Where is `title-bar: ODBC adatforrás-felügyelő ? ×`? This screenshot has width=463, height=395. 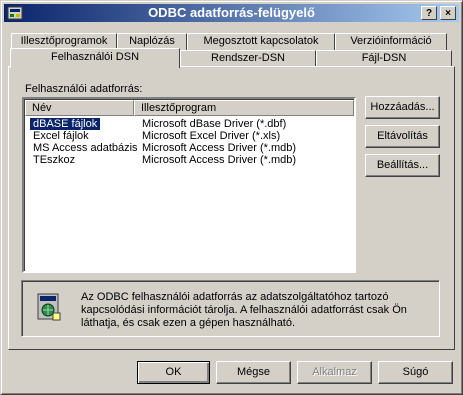 title-bar: ODBC adatforrás-felügyelő ? × is located at coordinates (231, 13).